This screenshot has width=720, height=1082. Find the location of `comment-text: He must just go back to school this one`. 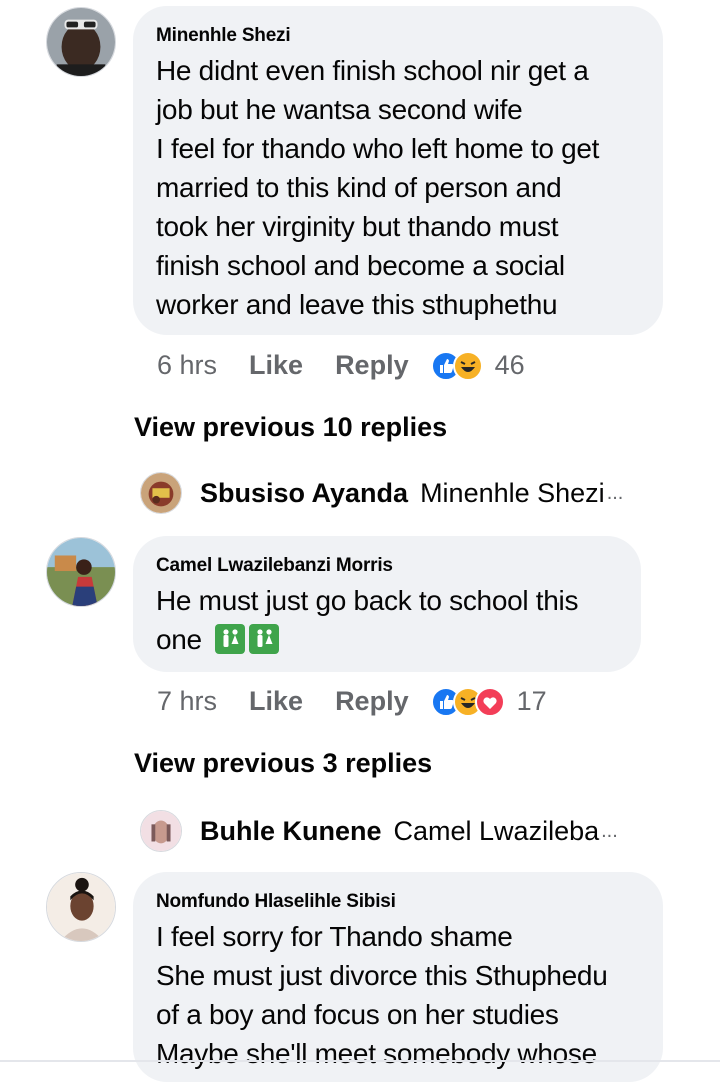

comment-text: He must just go back to school this one is located at coordinates (386, 620).